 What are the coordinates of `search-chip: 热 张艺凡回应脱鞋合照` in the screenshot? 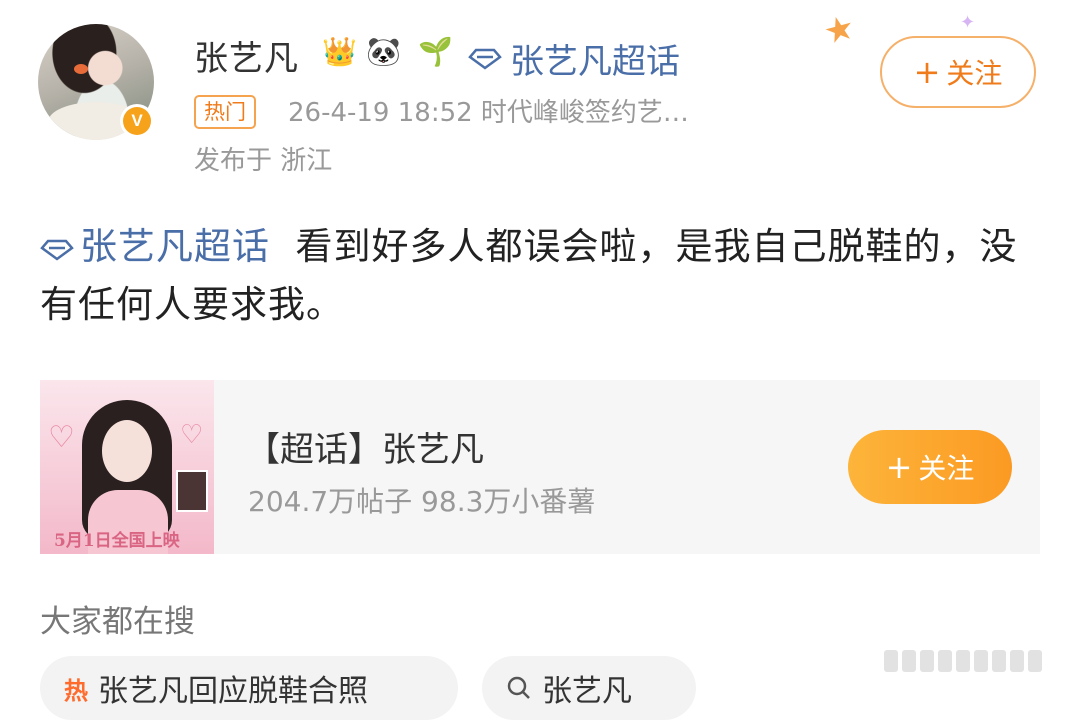 It's located at (249, 688).